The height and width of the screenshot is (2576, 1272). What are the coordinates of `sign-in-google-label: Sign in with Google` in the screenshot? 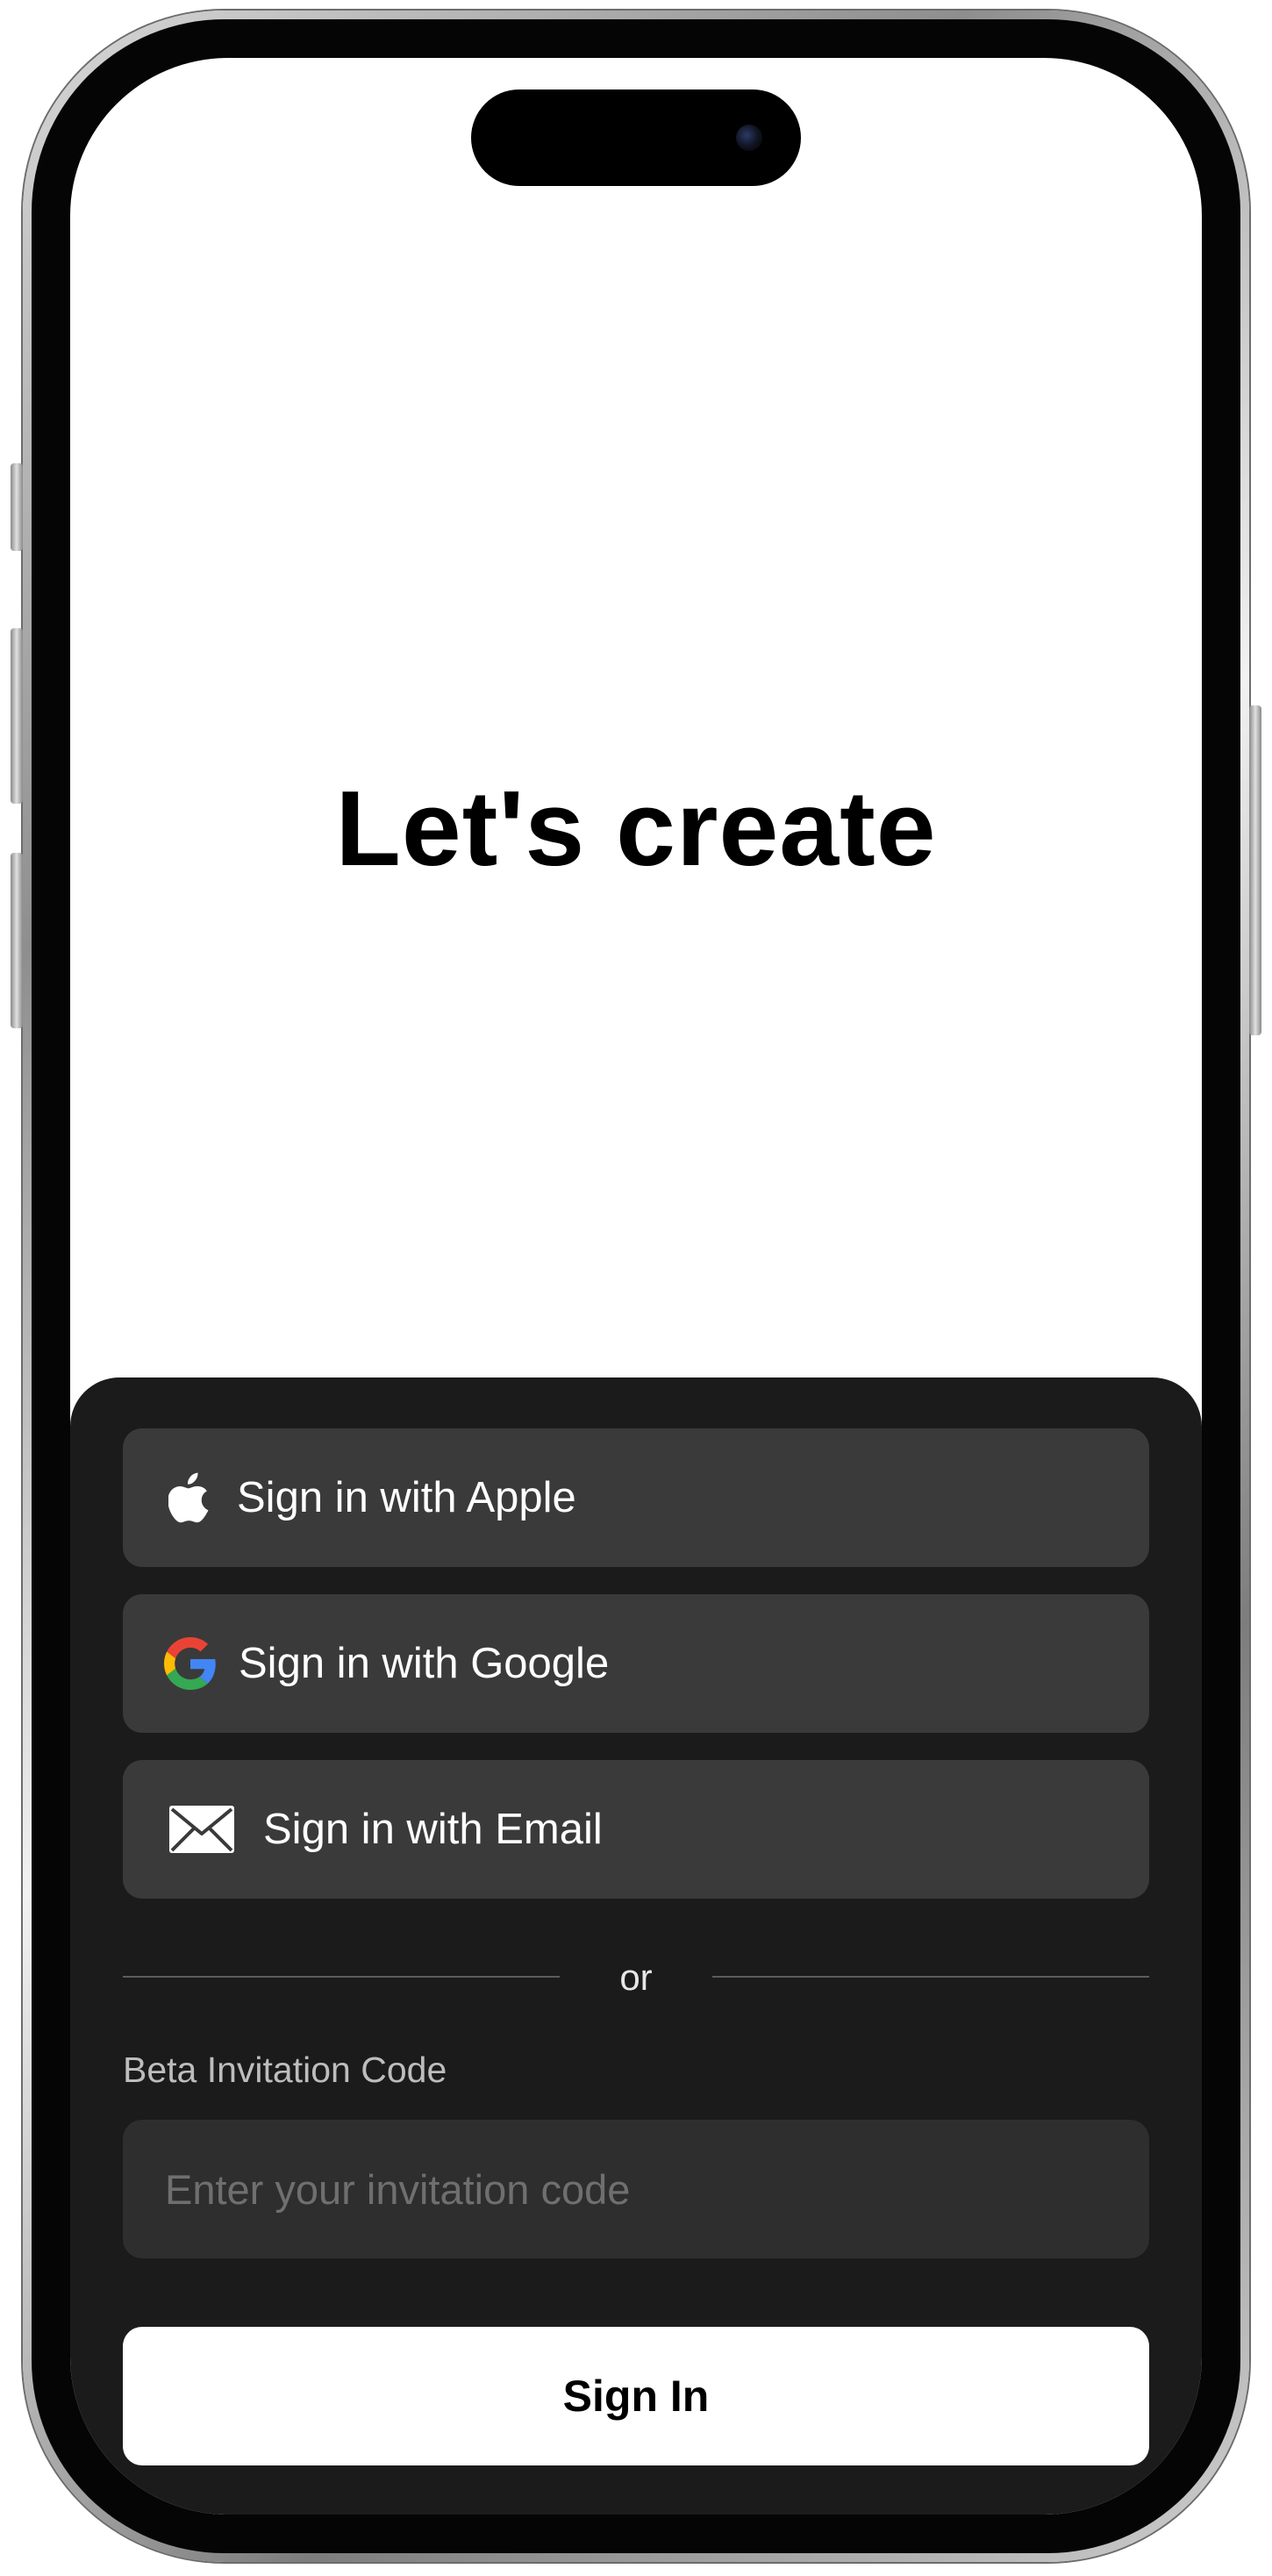 It's located at (424, 1663).